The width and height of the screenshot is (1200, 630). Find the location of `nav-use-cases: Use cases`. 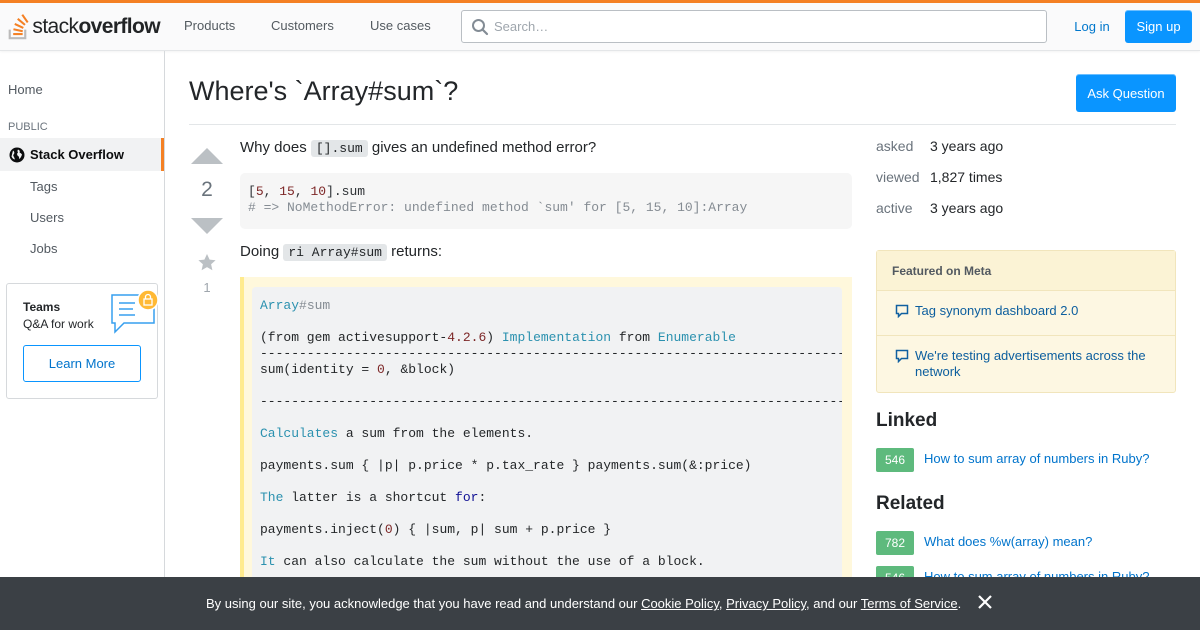

nav-use-cases: Use cases is located at coordinates (400, 25).